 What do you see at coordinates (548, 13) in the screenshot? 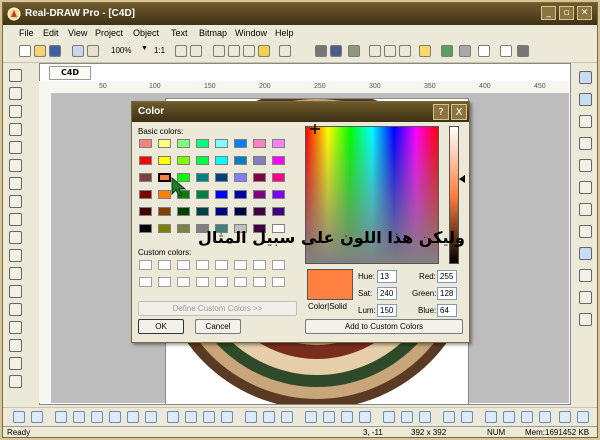
I see `minimize-icon: _` at bounding box center [548, 13].